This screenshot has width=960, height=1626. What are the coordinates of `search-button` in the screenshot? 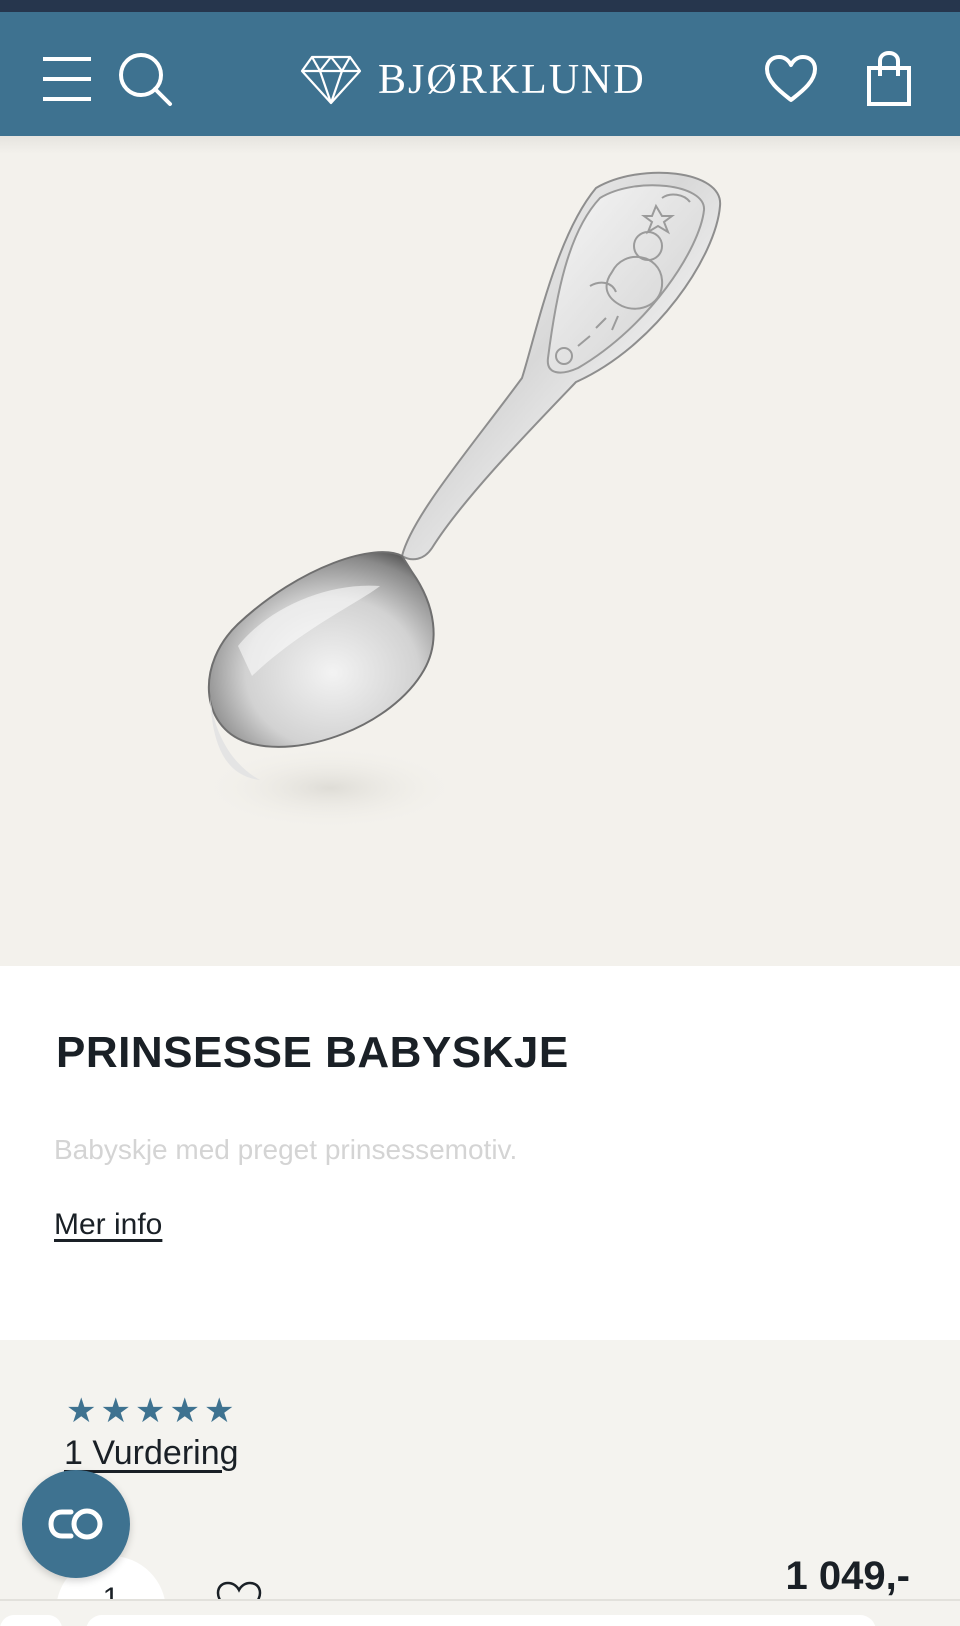 It's located at (145, 79).